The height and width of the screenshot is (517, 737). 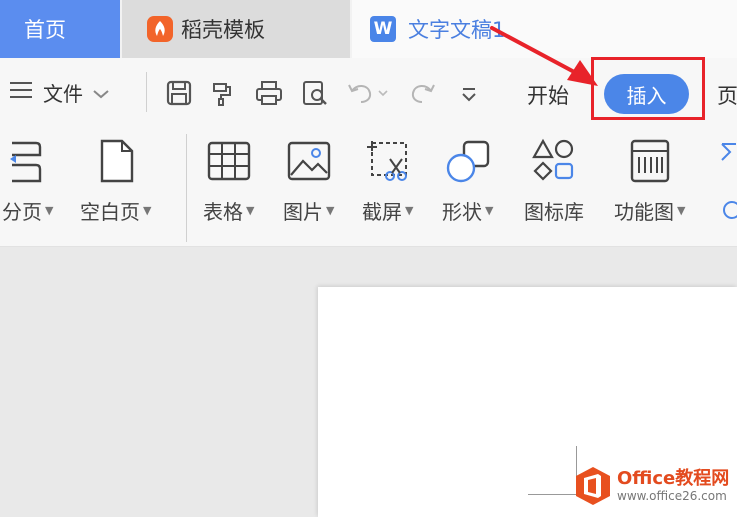 I want to click on watermark-url: www.office26.com, so click(x=672, y=495).